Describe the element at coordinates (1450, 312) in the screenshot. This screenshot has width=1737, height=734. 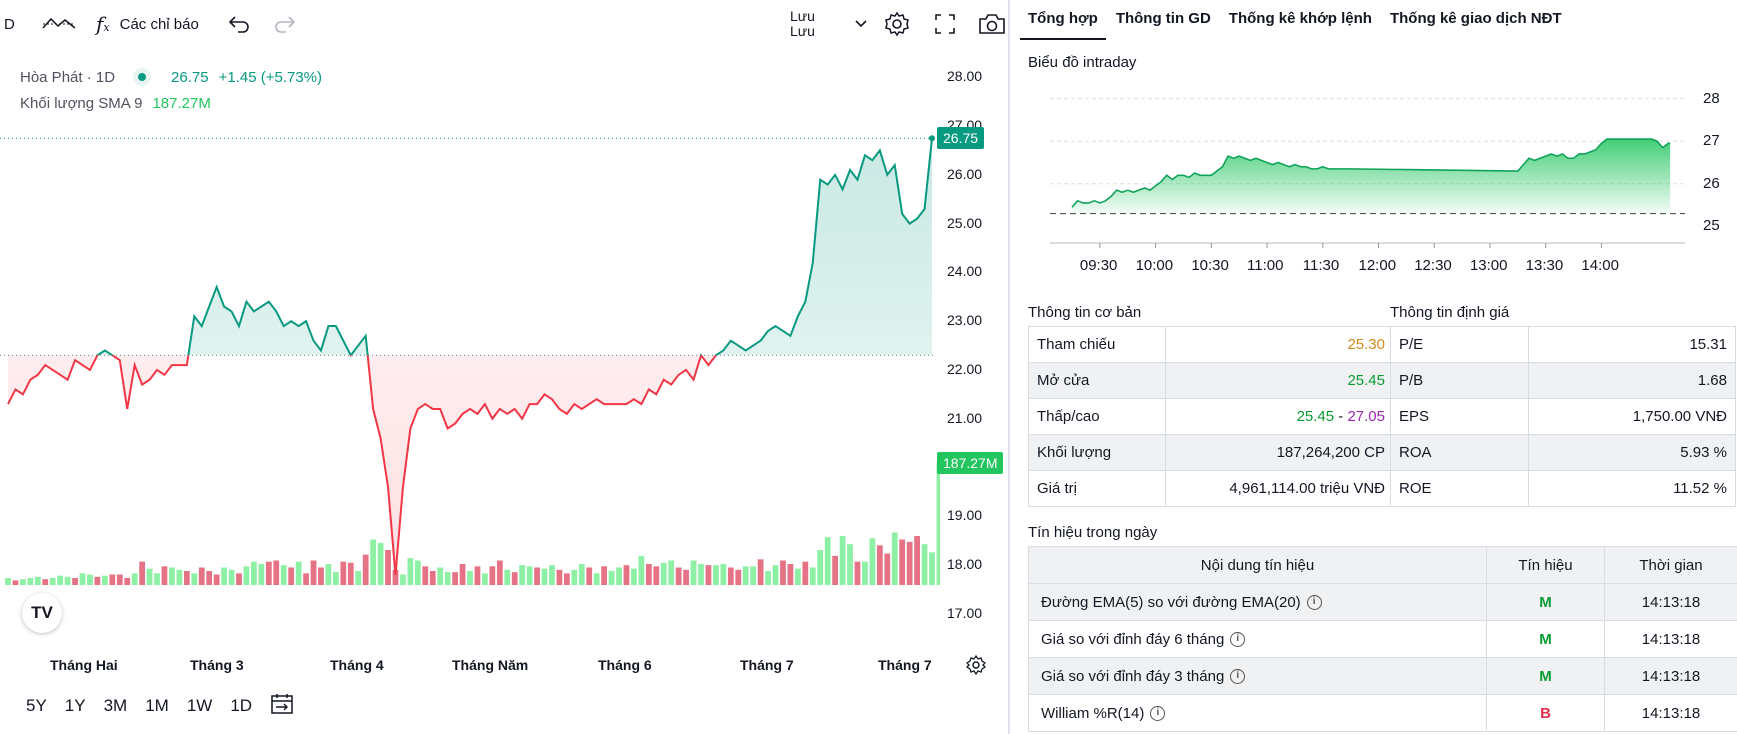
I see `valuation-title: Thông tin định giá` at that location.